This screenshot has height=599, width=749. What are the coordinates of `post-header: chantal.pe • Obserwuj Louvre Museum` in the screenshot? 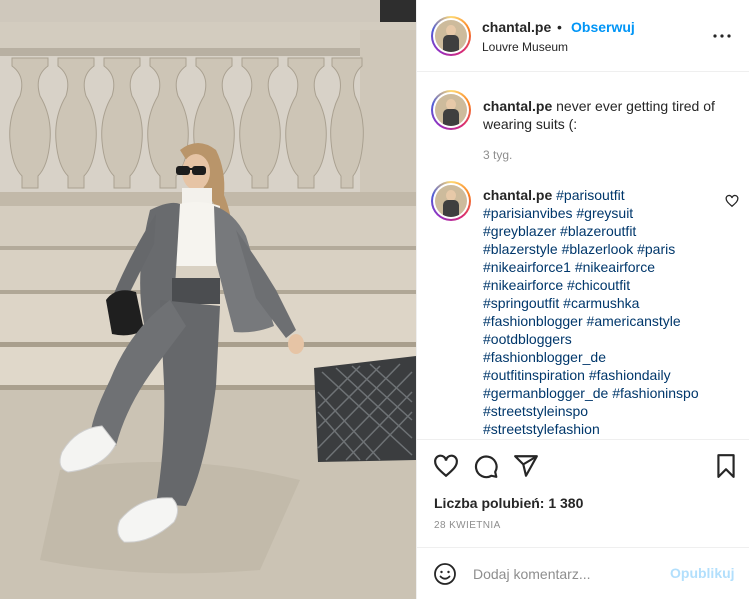 It's located at (583, 36).